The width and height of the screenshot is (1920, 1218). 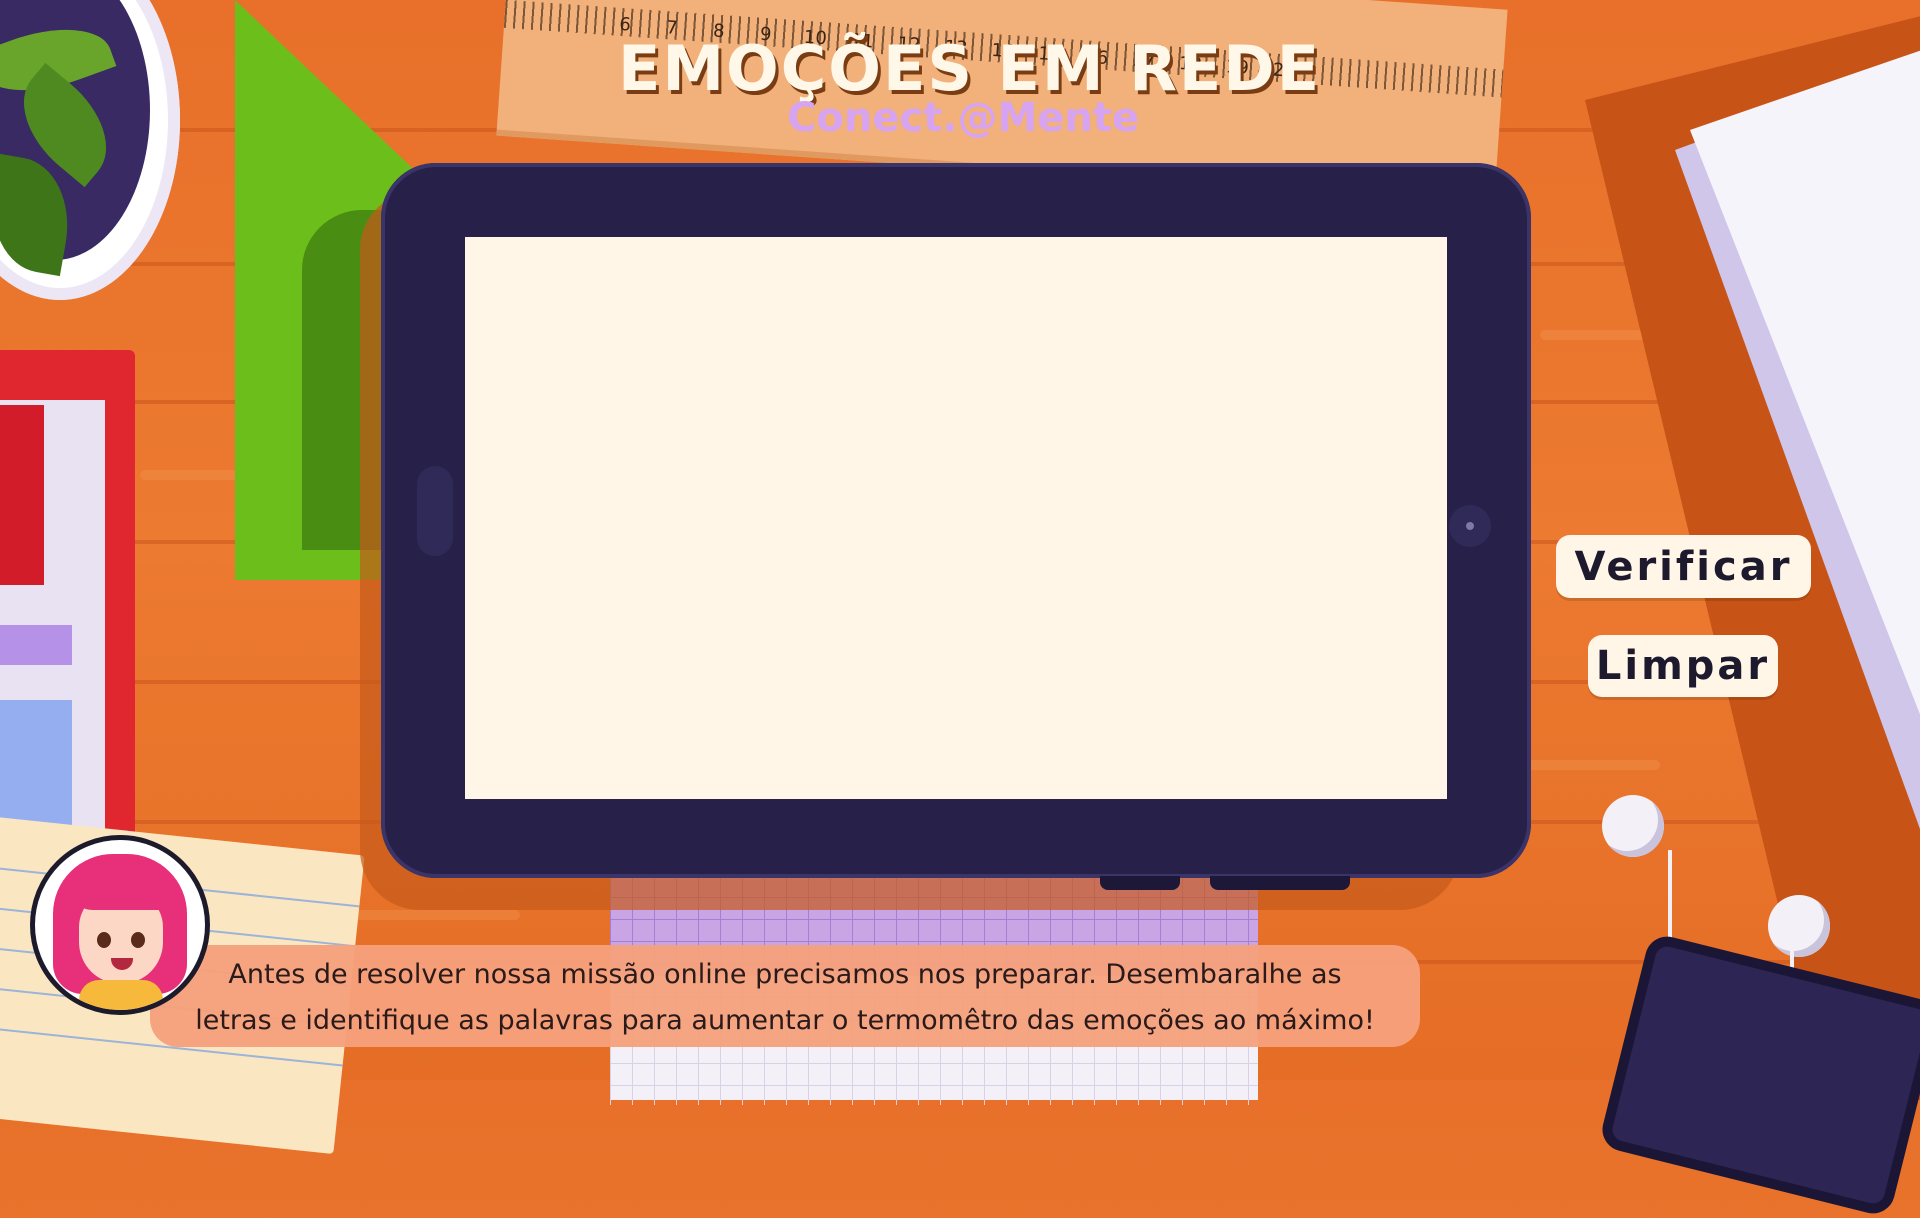 I want to click on character-avatar, so click(x=120, y=925).